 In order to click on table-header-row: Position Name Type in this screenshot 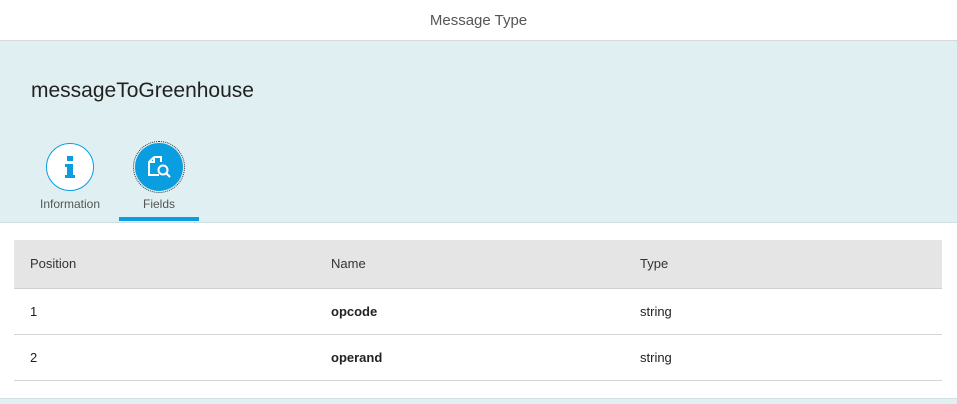, I will do `click(478, 264)`.